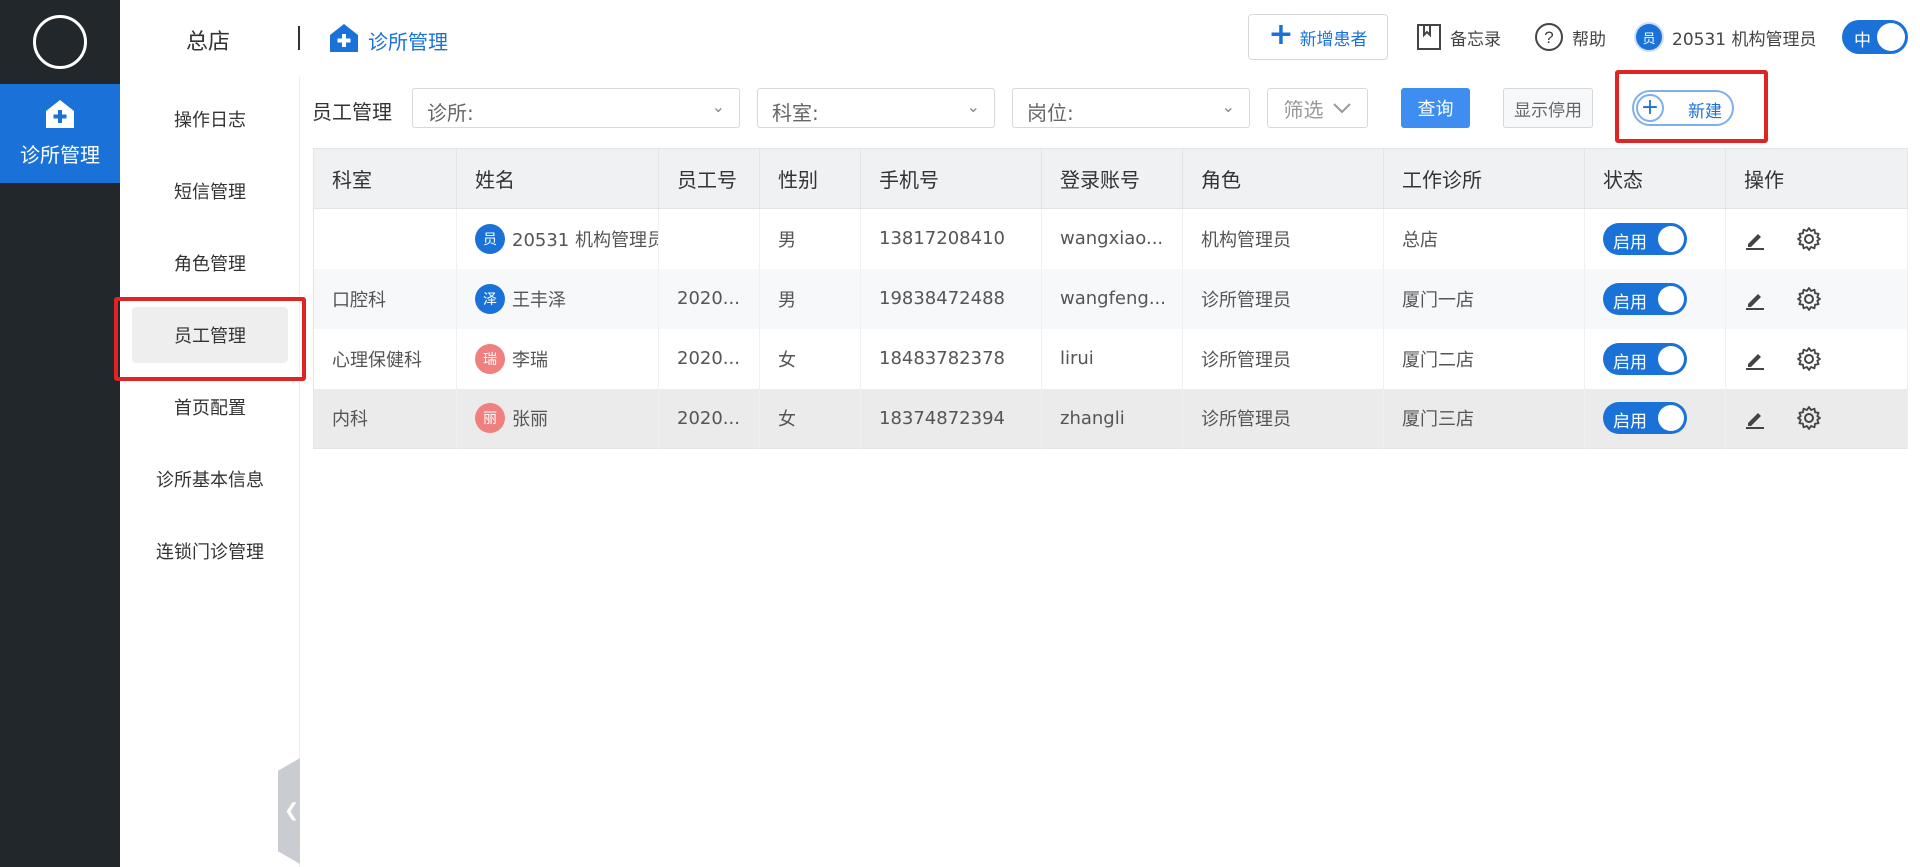 This screenshot has height=867, width=1920. I want to click on plus-icon: +, so click(1281, 34).